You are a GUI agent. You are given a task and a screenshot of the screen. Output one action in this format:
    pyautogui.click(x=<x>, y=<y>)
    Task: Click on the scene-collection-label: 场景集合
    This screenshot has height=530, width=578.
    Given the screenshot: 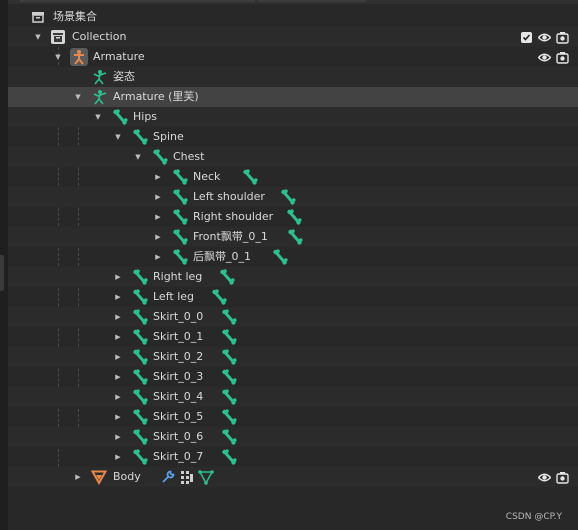 What is the action you would take?
    pyautogui.click(x=75, y=16)
    